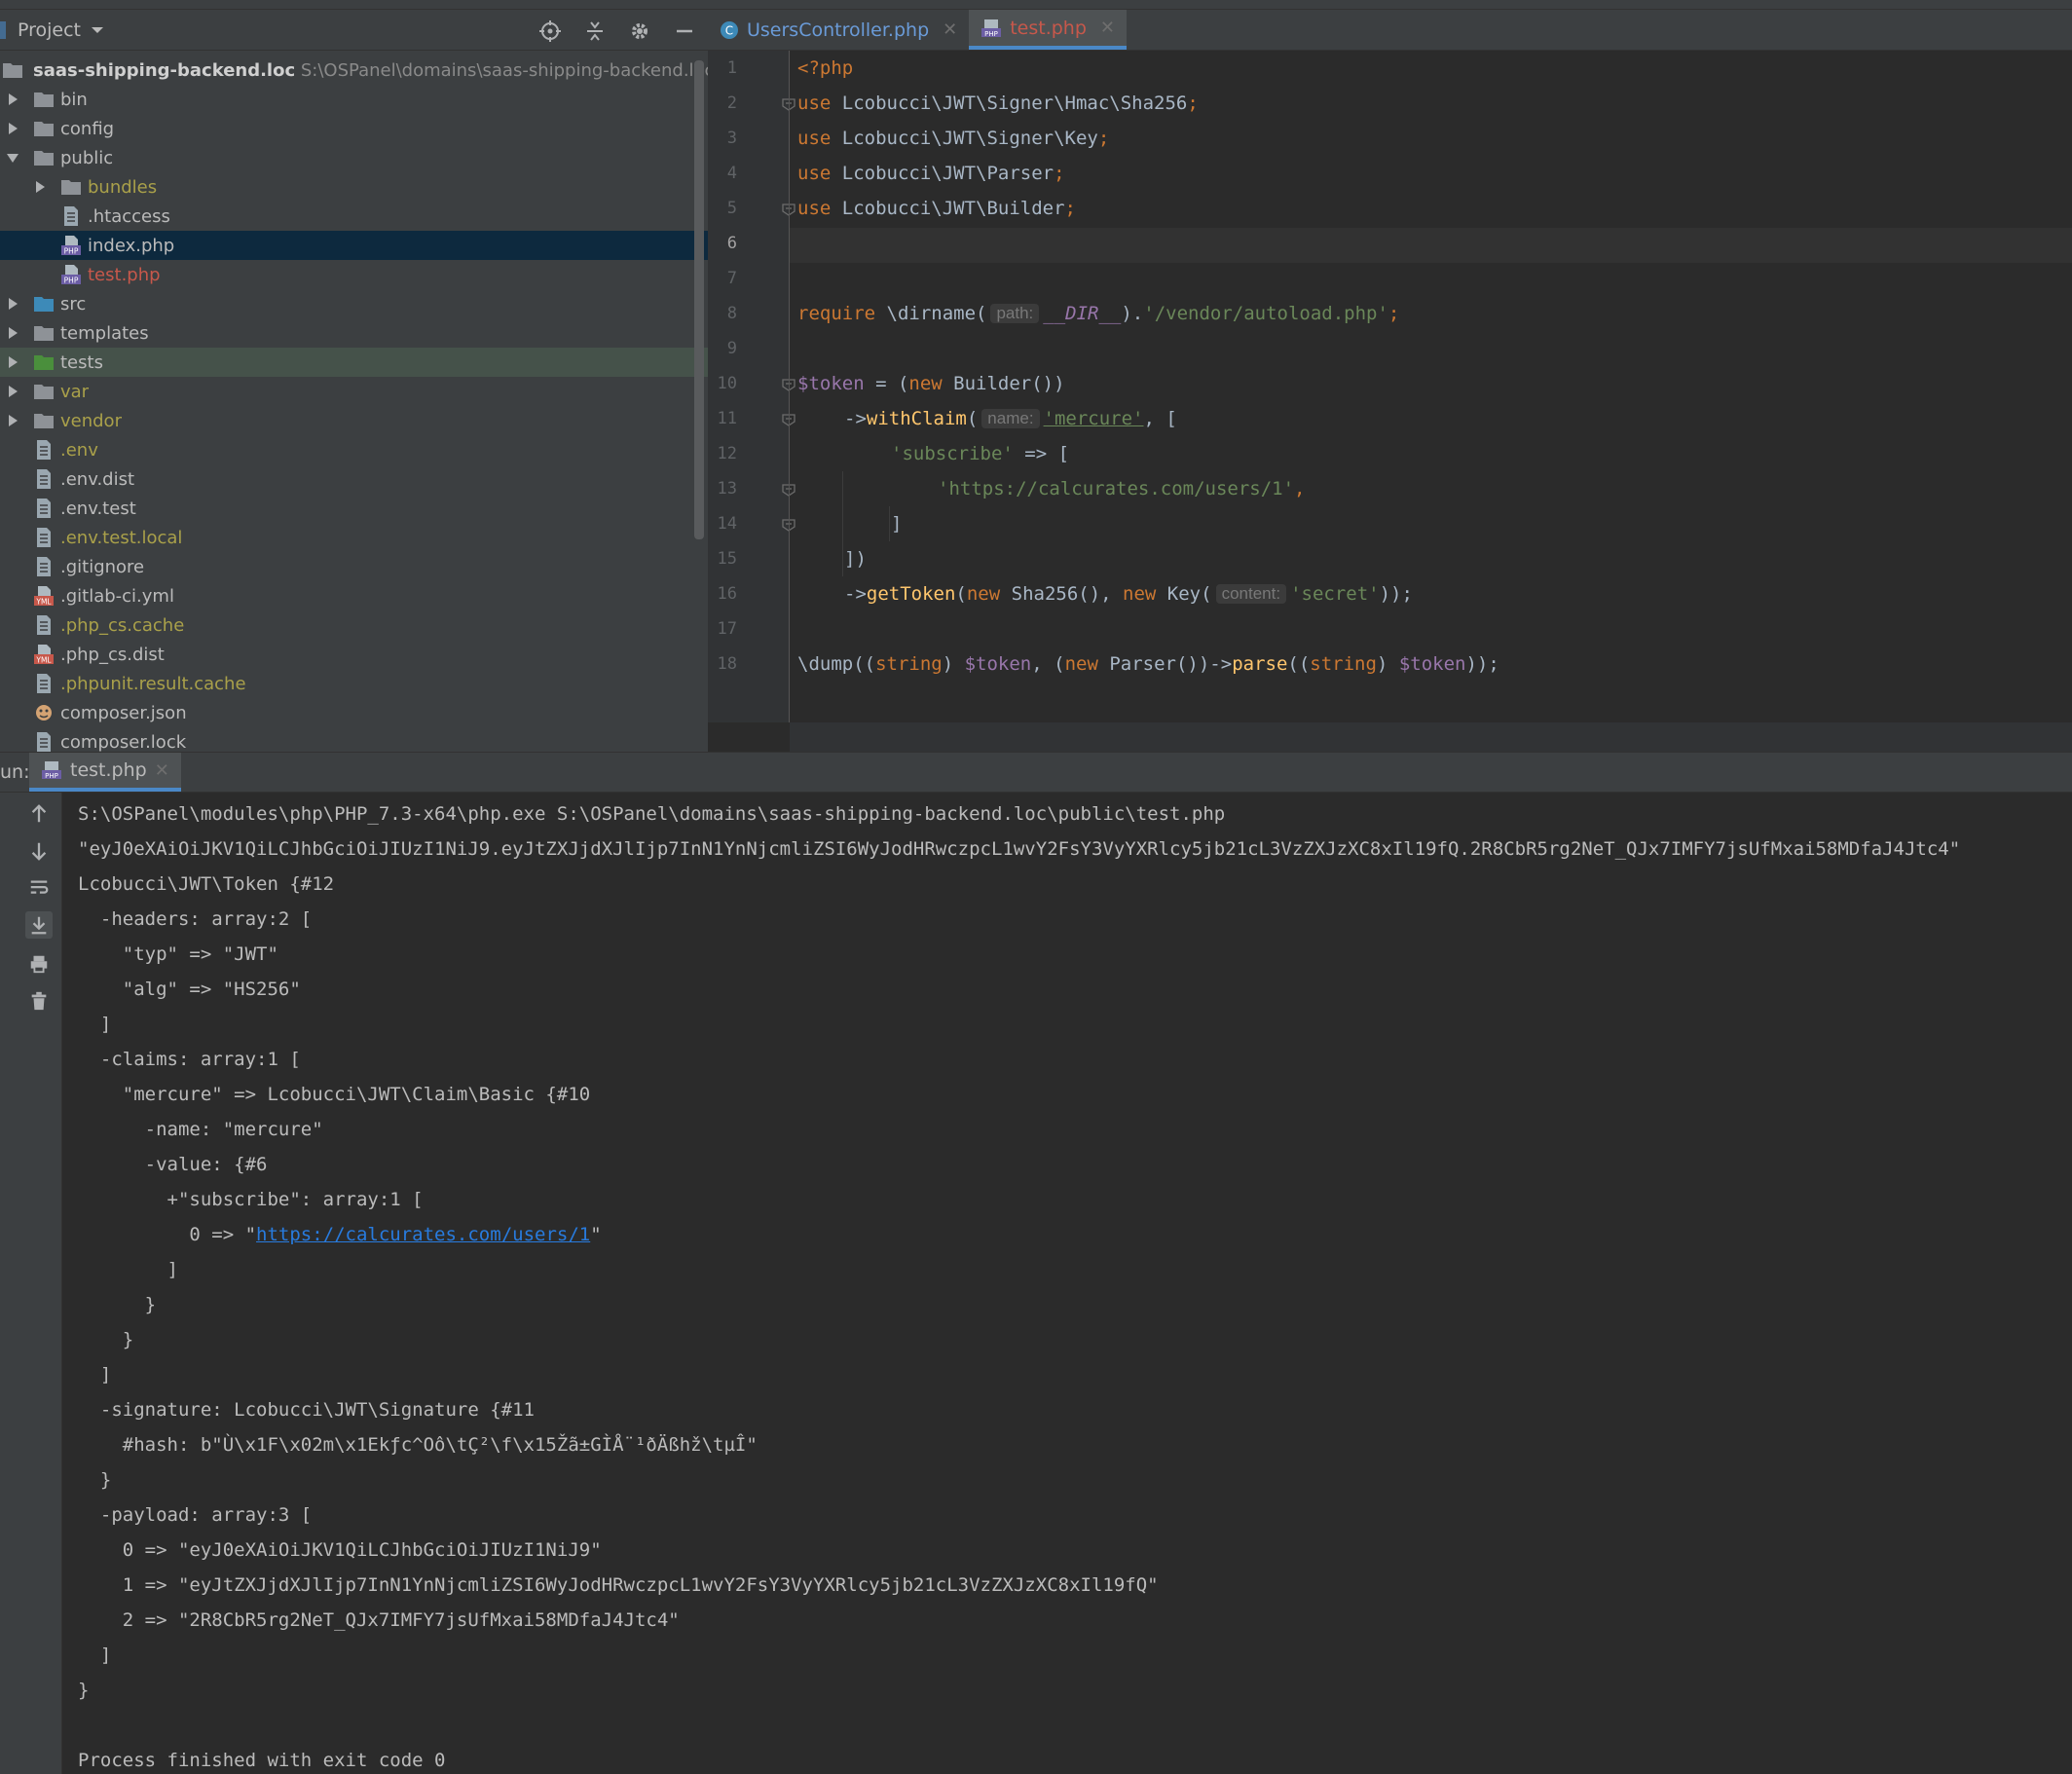 The width and height of the screenshot is (2072, 1774). Describe the element at coordinates (91, 420) in the screenshot. I see `tree-item-label: vendor` at that location.